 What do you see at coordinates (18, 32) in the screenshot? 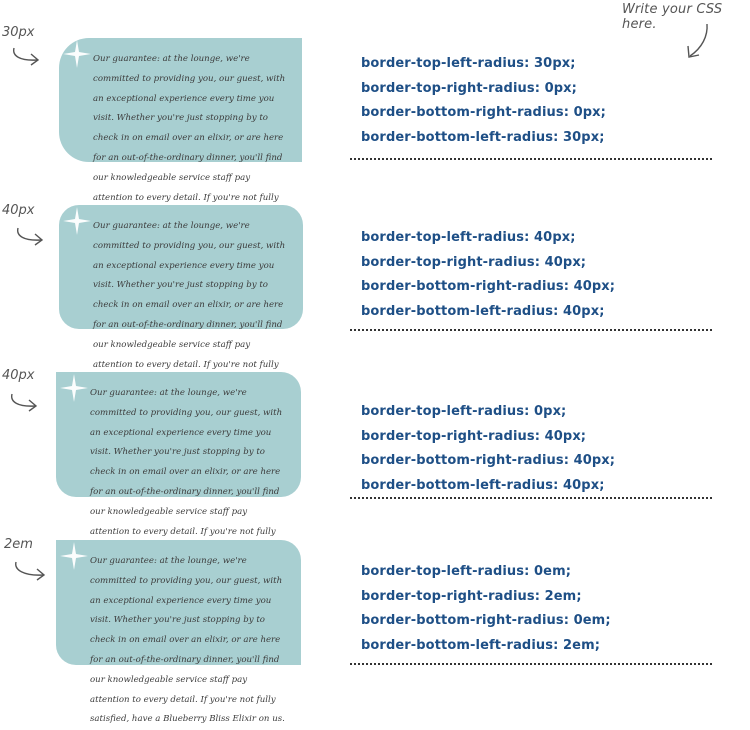
I see `radius-label: 30px` at bounding box center [18, 32].